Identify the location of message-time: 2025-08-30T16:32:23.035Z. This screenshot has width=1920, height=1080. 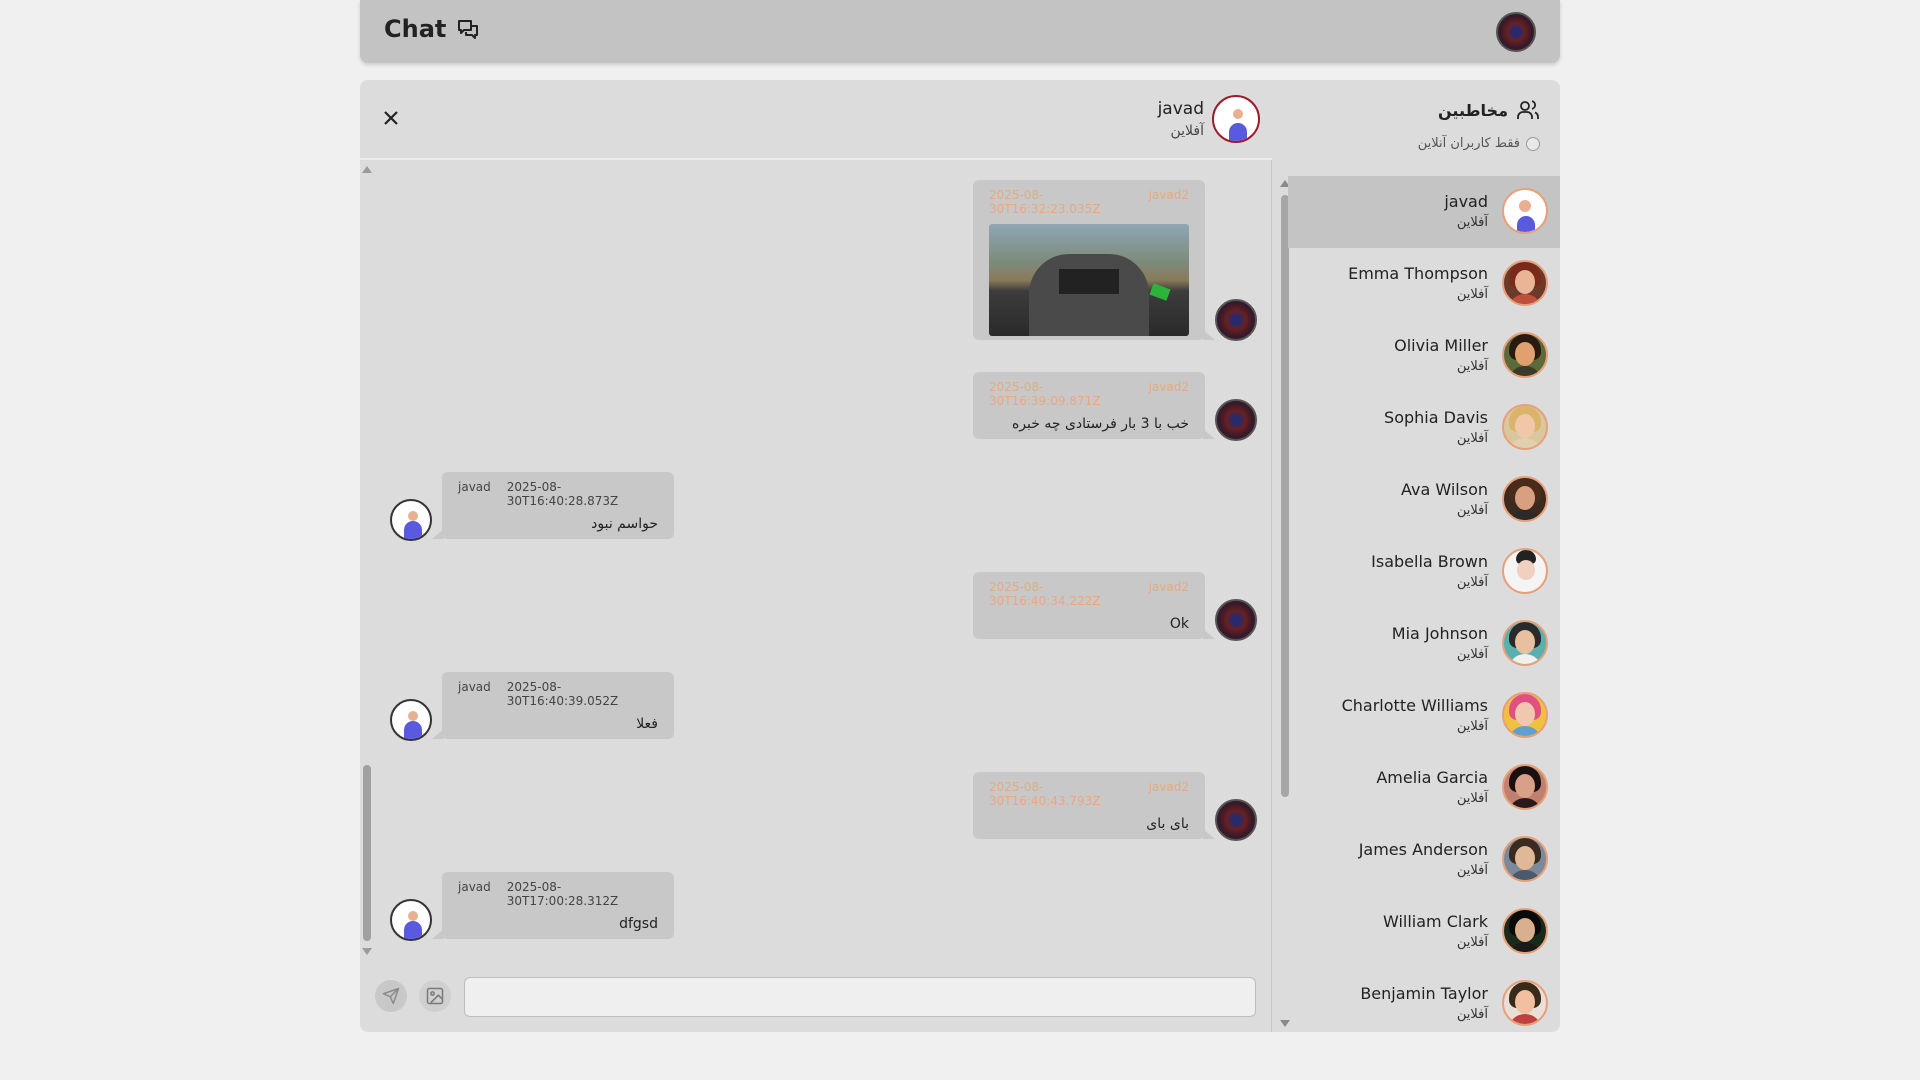
(1045, 202).